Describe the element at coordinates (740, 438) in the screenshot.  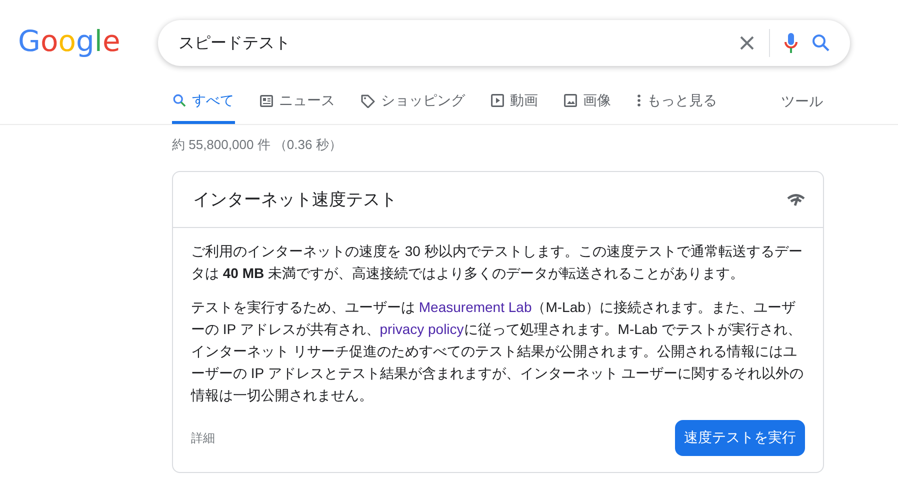
I see `run-speed-test-button: 速度テストを実行` at that location.